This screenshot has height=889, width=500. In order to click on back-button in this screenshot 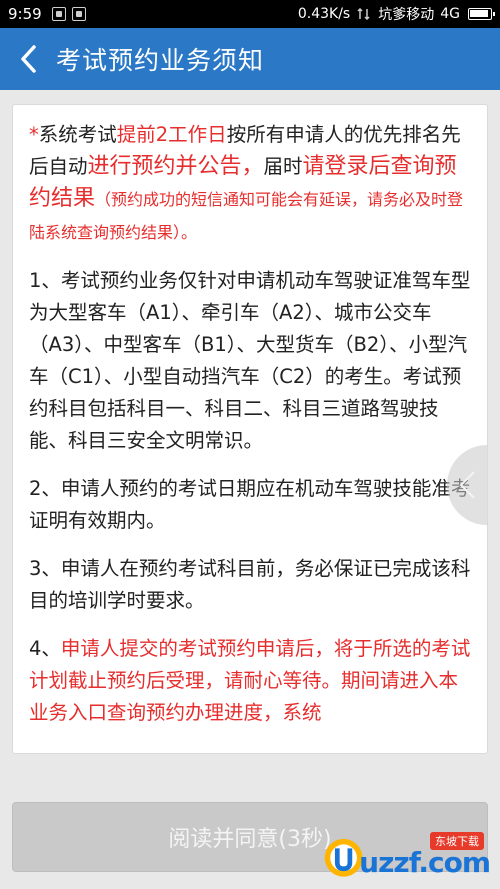, I will do `click(28, 59)`.